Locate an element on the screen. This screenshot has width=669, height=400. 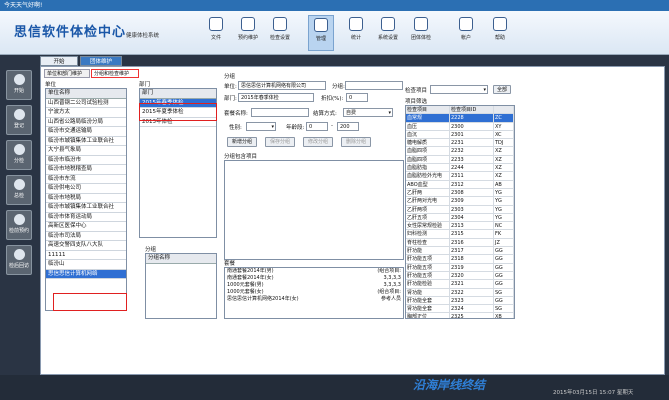
group-unit-field: 思信思信计算机网络有限公司 is located at coordinates (282, 85).